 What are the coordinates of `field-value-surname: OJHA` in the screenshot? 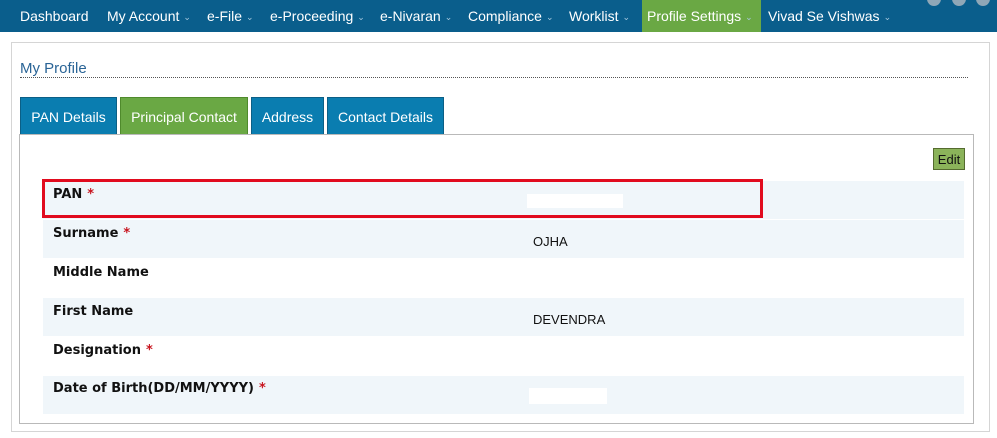 It's located at (550, 241).